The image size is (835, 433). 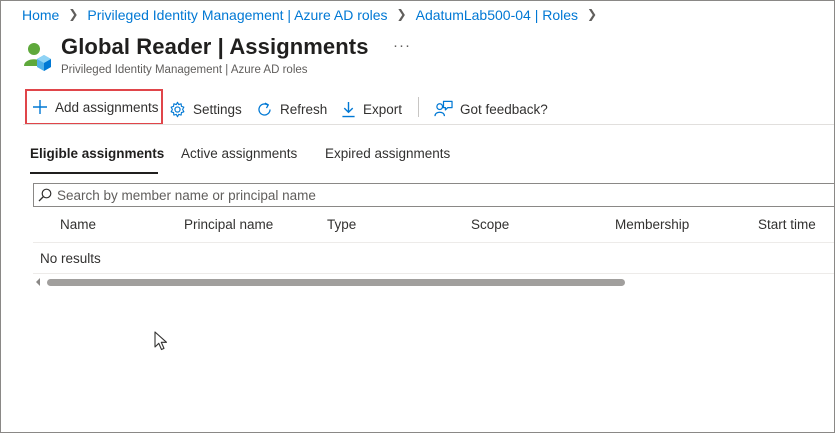 I want to click on active-tab-indicator, so click(x=94, y=173).